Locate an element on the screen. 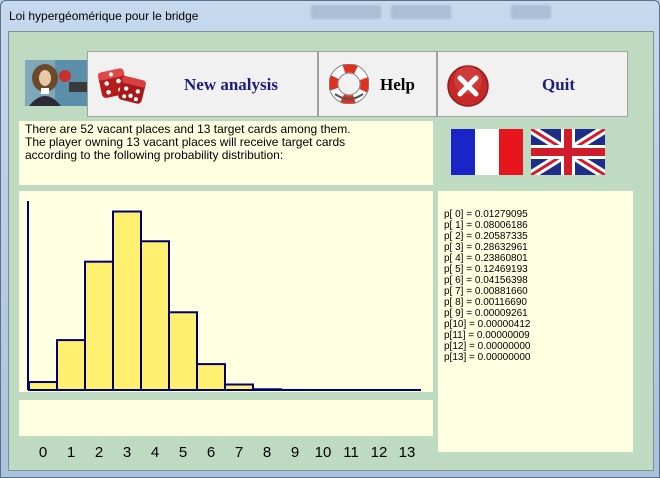 The image size is (660, 478). probability-item: p[ 1] = 0.08006186 is located at coordinates (486, 225).